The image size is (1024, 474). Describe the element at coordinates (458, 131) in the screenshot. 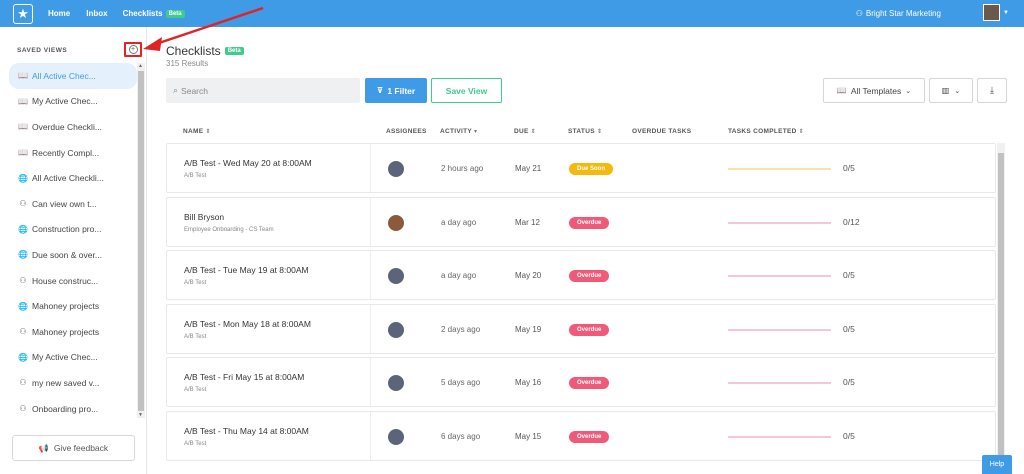

I see `column-header-activity: ACTIVITY ▾` at that location.